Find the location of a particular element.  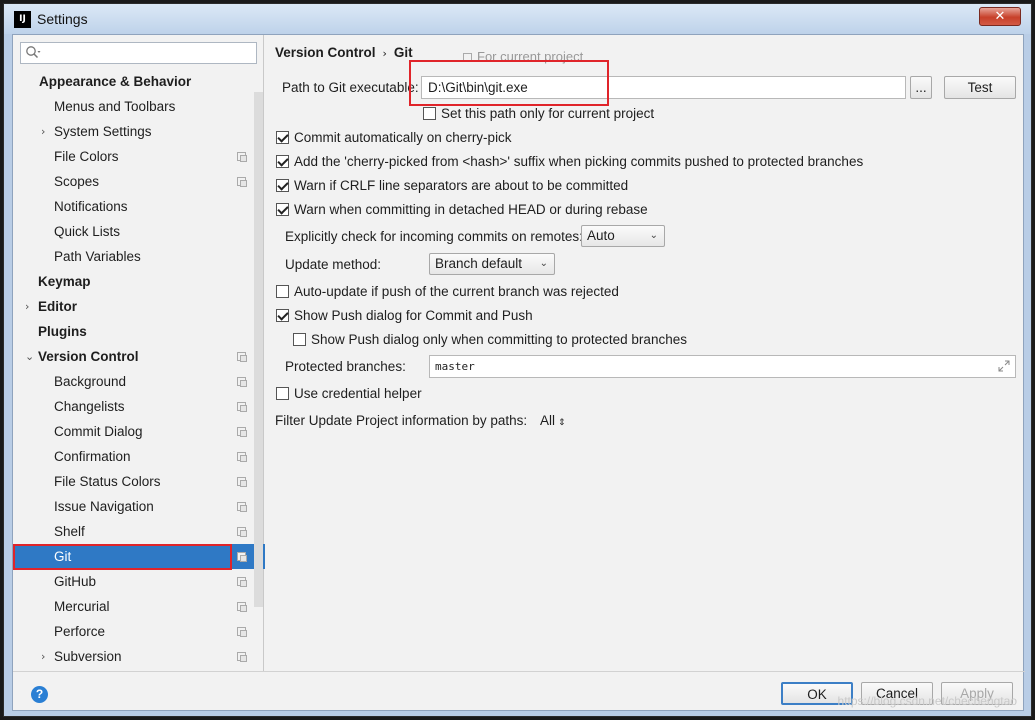

filter-update-value: All is located at coordinates (548, 420).